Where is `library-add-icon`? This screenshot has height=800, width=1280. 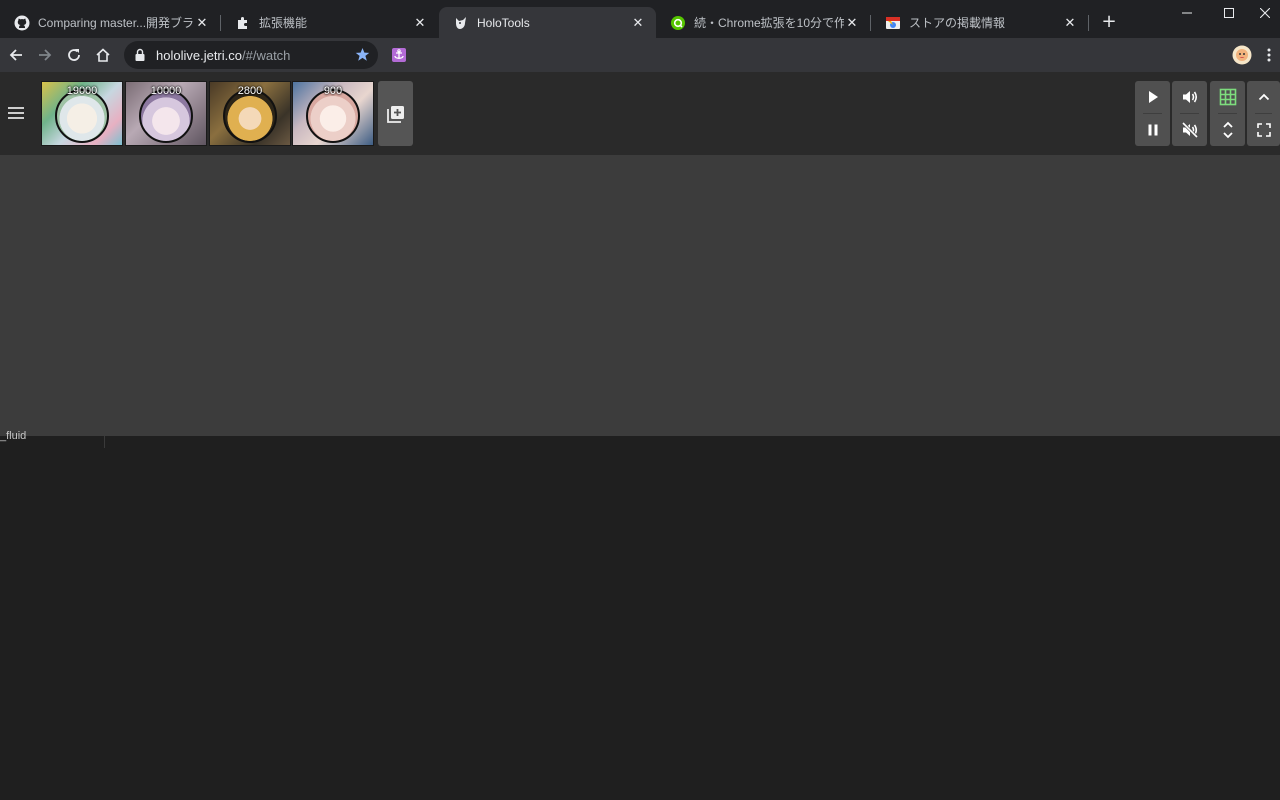
library-add-icon is located at coordinates (395, 114).